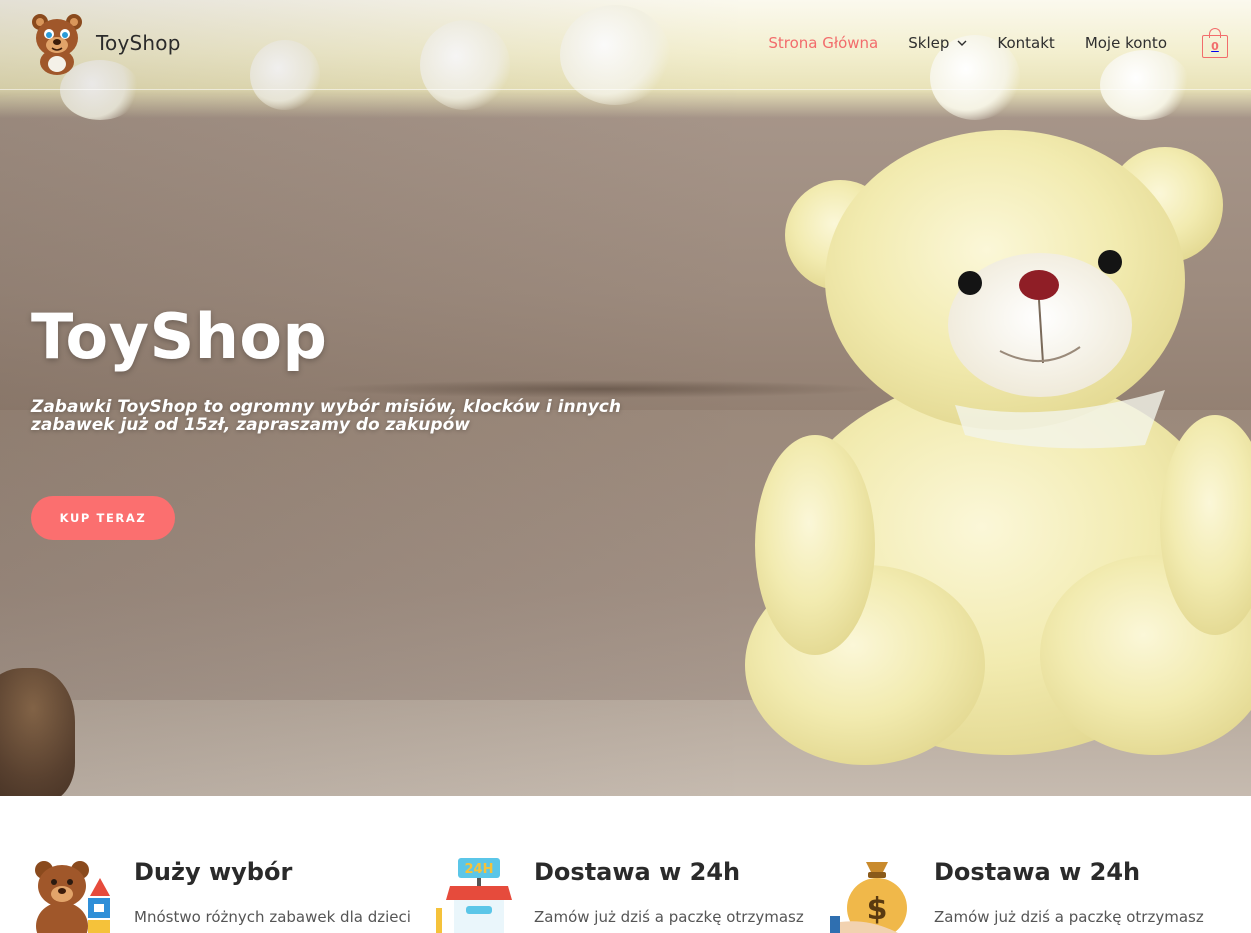  I want to click on nav-item-account: Moje konto, so click(1126, 43).